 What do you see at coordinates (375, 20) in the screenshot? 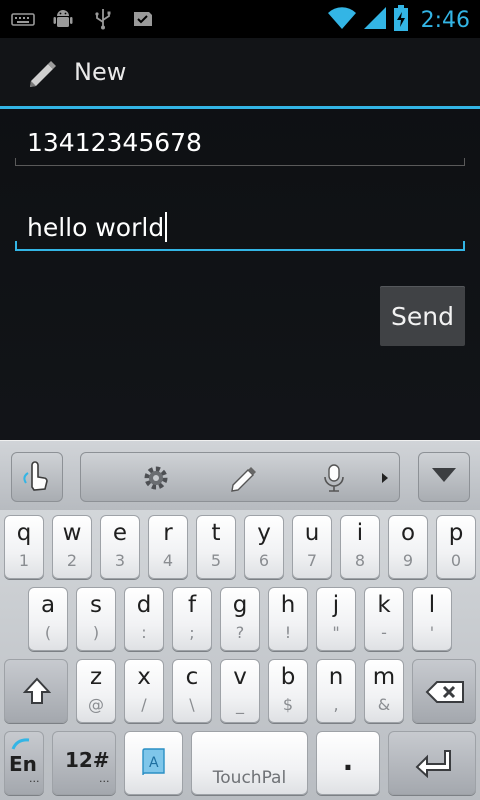
I see `signal-icon` at bounding box center [375, 20].